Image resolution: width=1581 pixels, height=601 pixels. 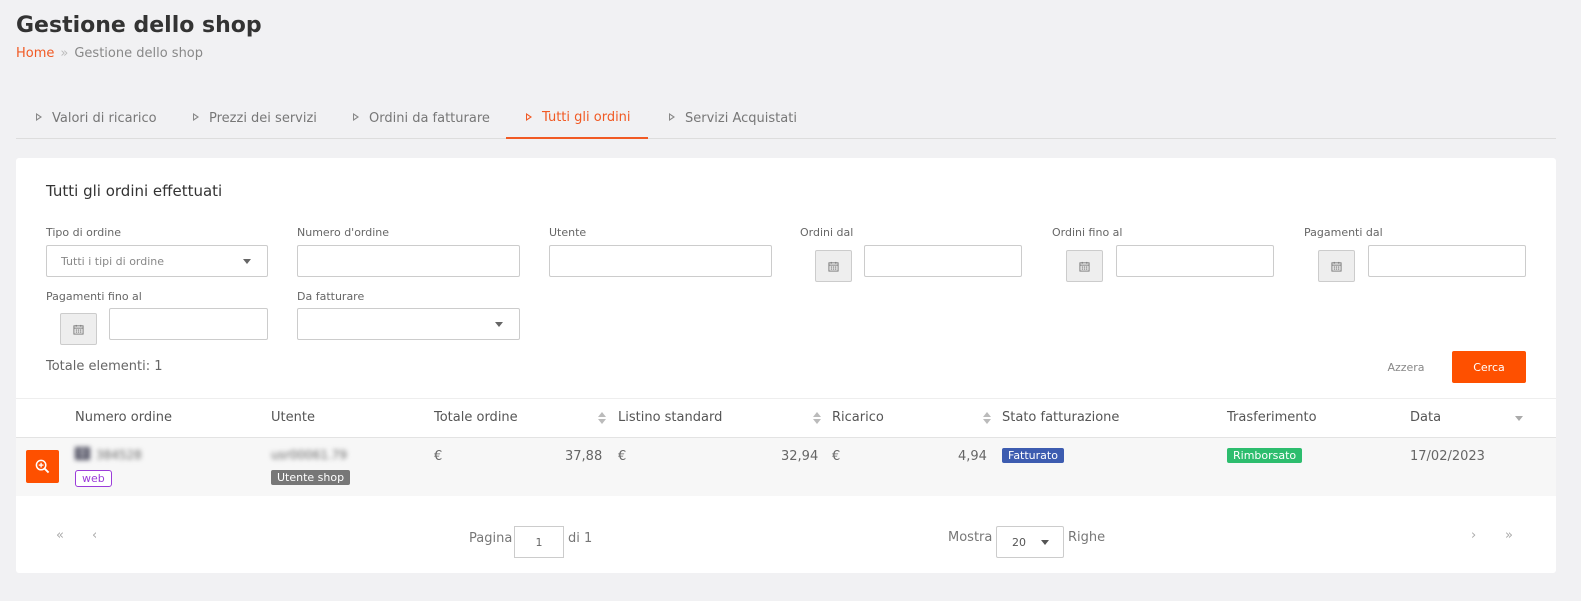 What do you see at coordinates (943, 261) in the screenshot?
I see `orders-from-input` at bounding box center [943, 261].